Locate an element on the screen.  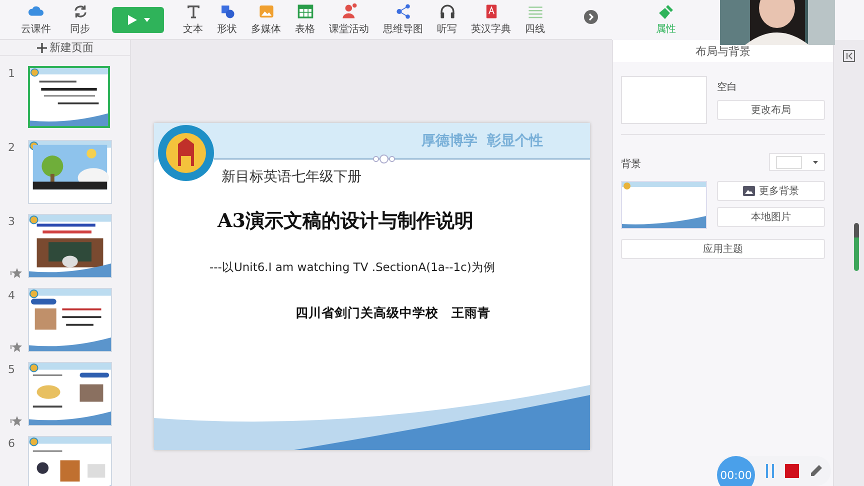
scrollbar is located at coordinates (856, 247).